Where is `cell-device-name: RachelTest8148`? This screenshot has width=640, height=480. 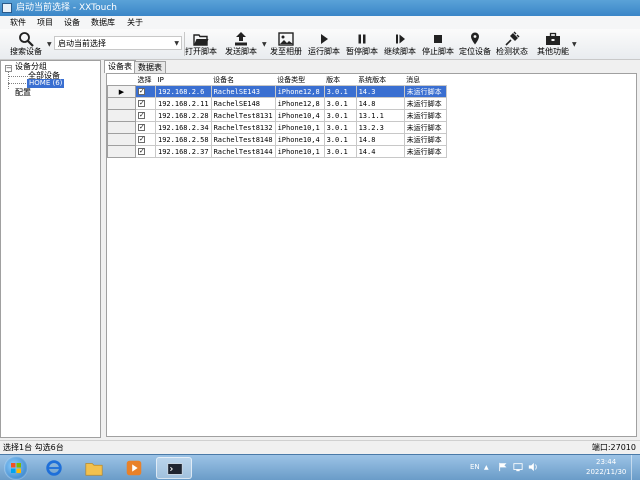 cell-device-name: RachelTest8148 is located at coordinates (243, 139).